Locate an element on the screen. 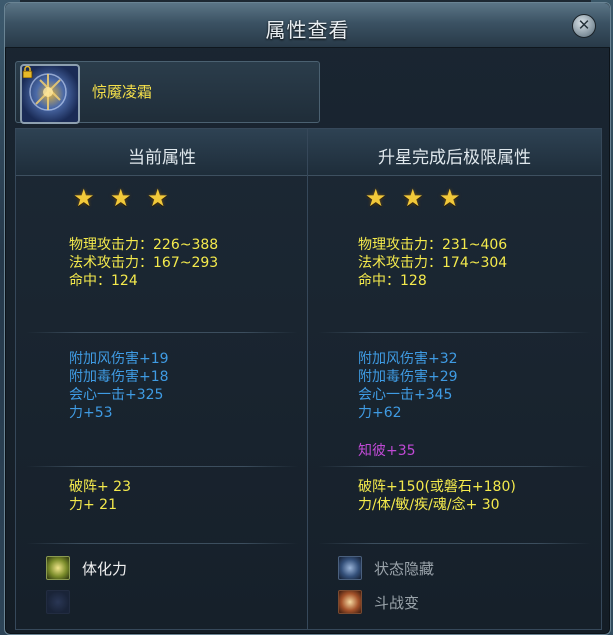  close-button: ✕ is located at coordinates (584, 26).